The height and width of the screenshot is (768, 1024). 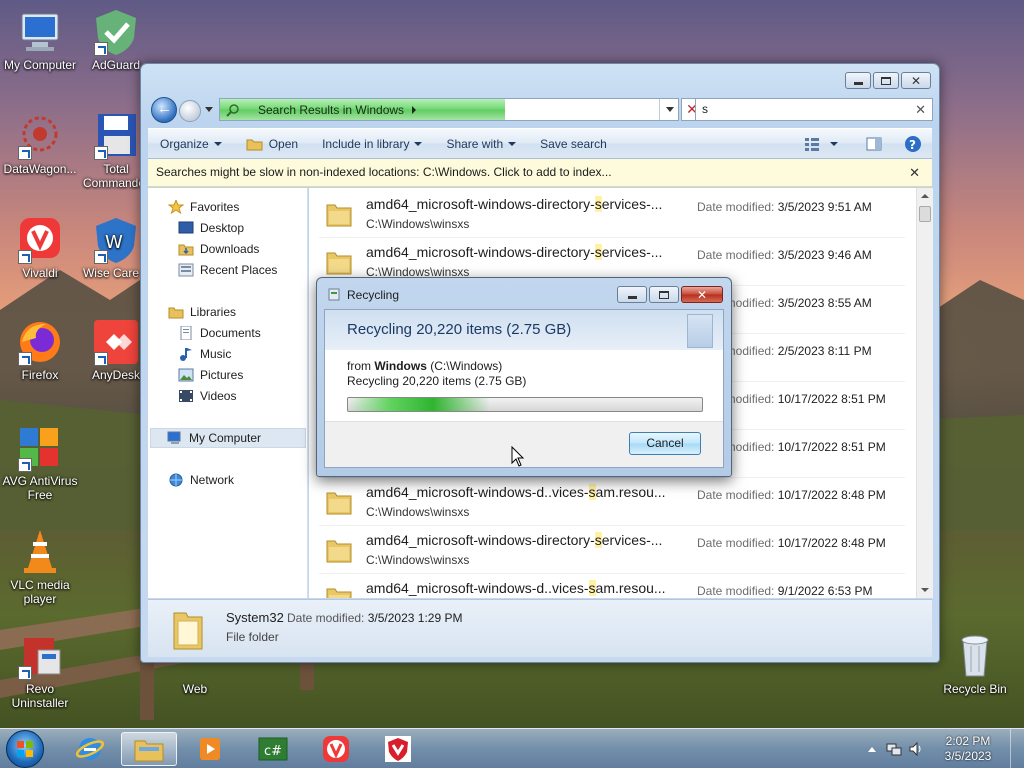 What do you see at coordinates (213, 312) in the screenshot?
I see `nav-label: Libraries` at bounding box center [213, 312].